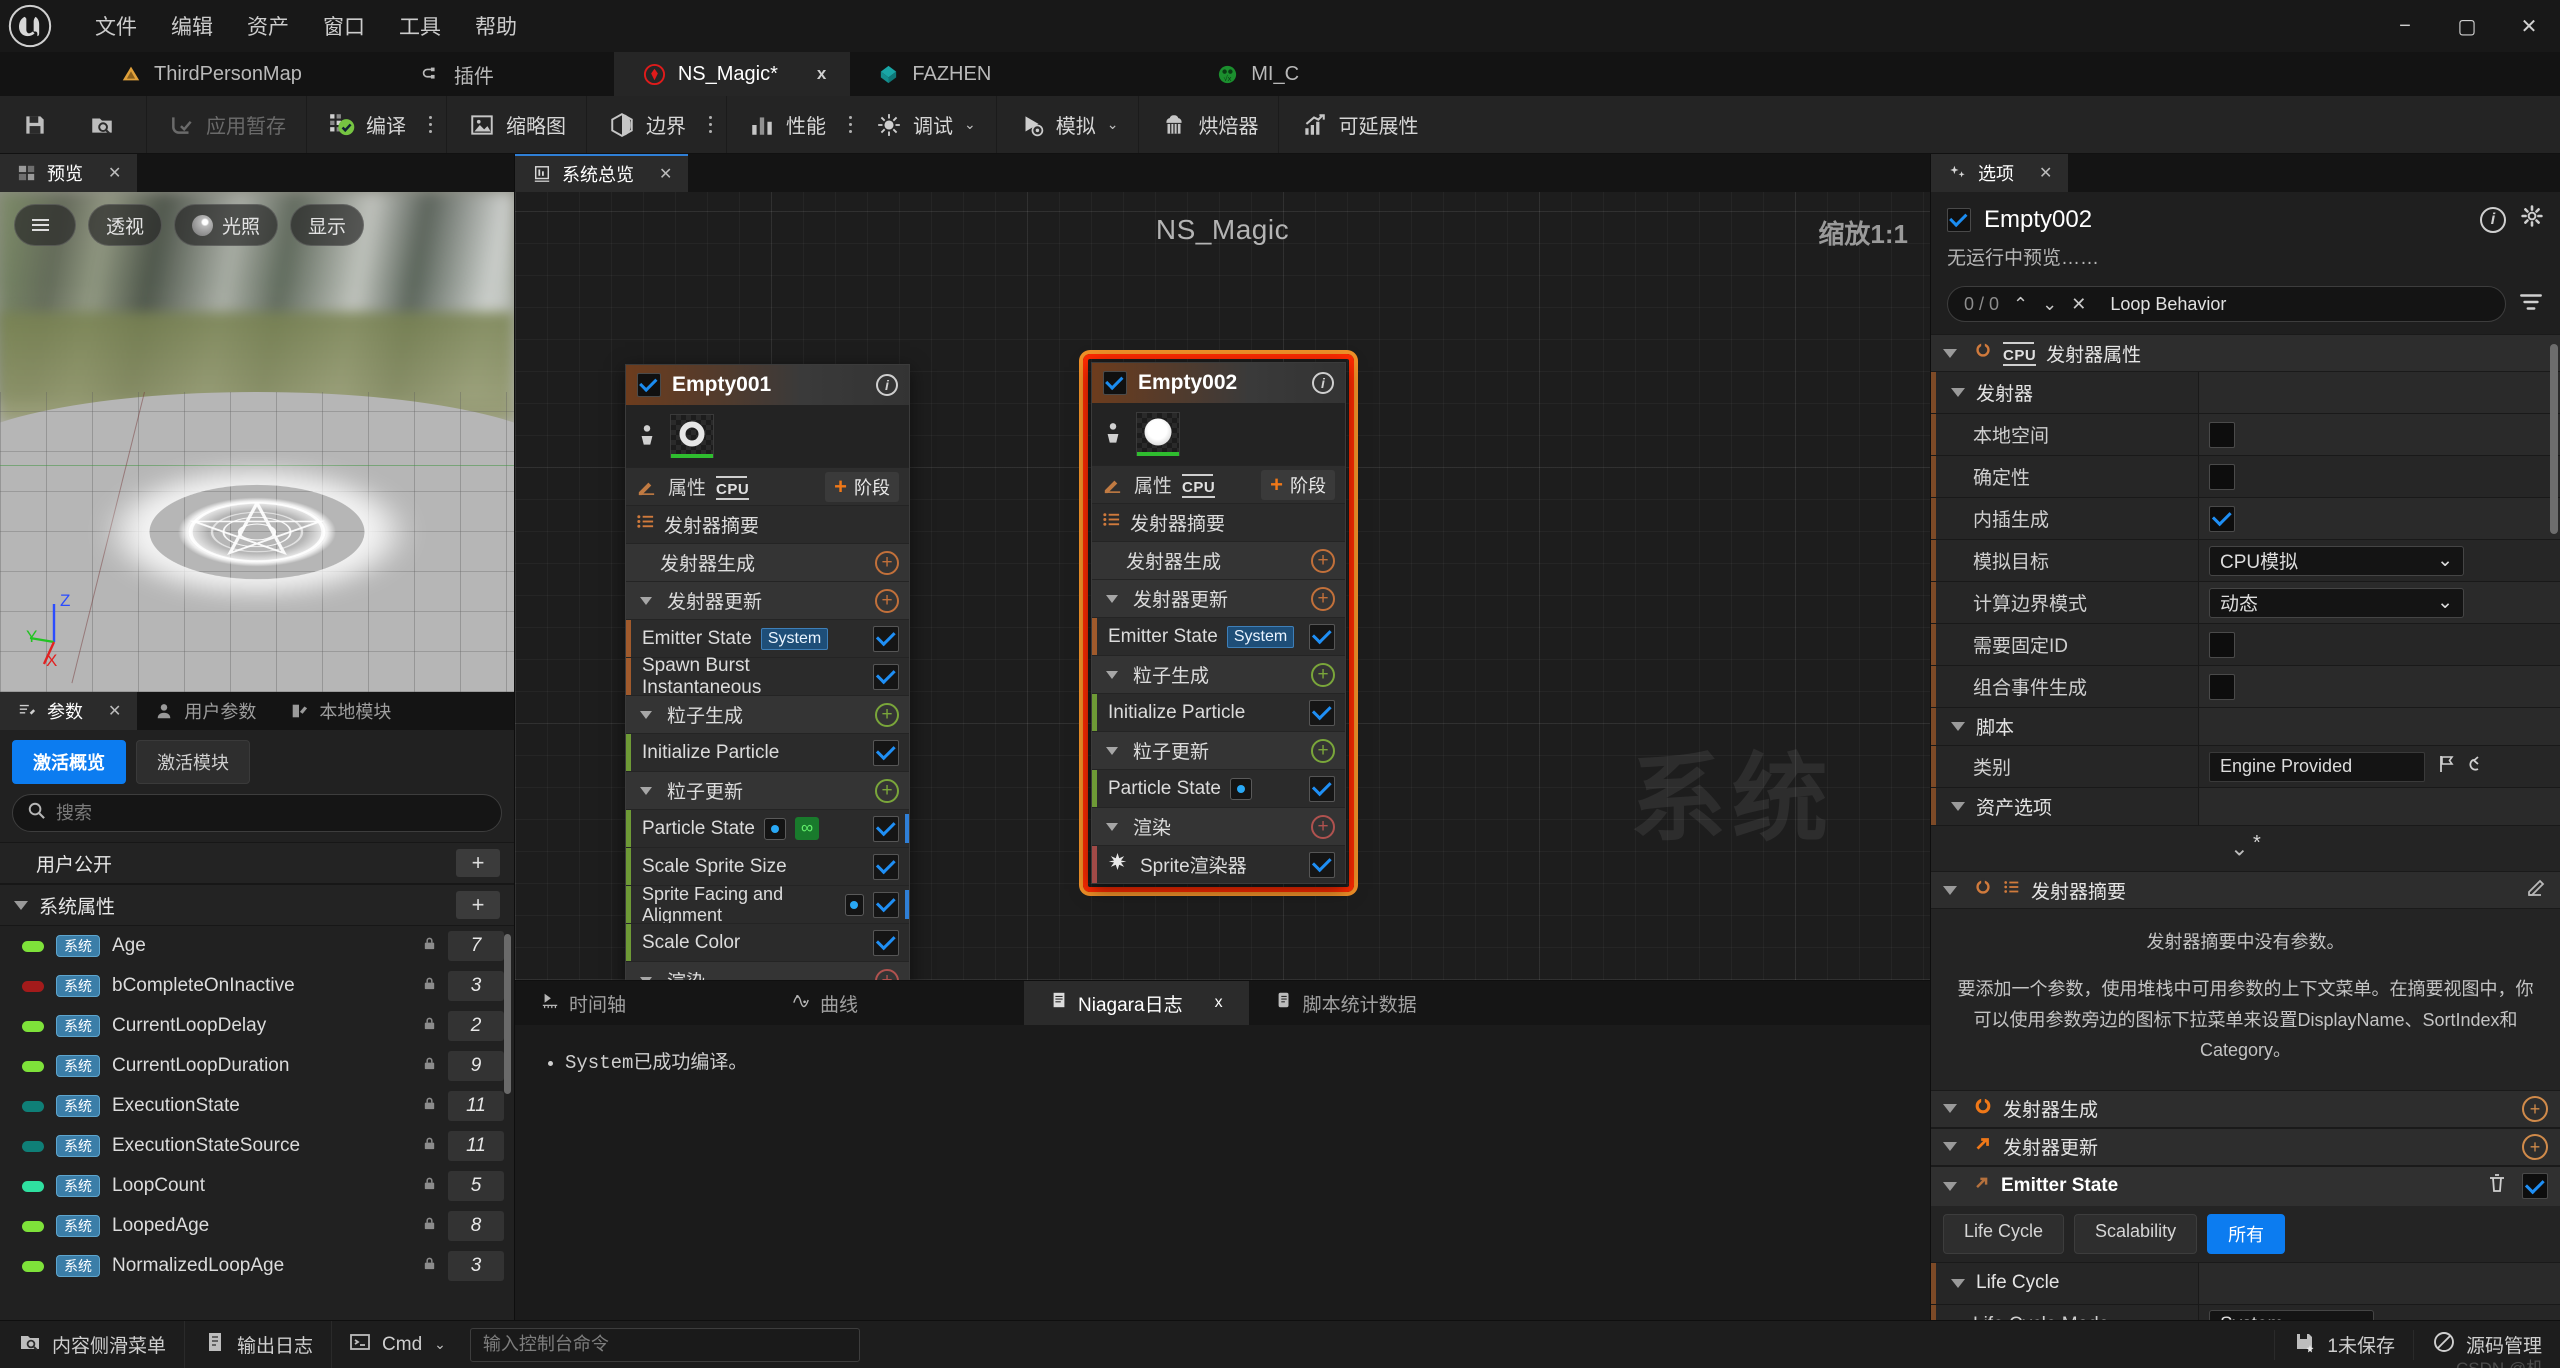 The width and height of the screenshot is (2560, 1368). What do you see at coordinates (767, 486) in the screenshot?
I see `emitter-properties-row: 属性 CPU + 阶段` at bounding box center [767, 486].